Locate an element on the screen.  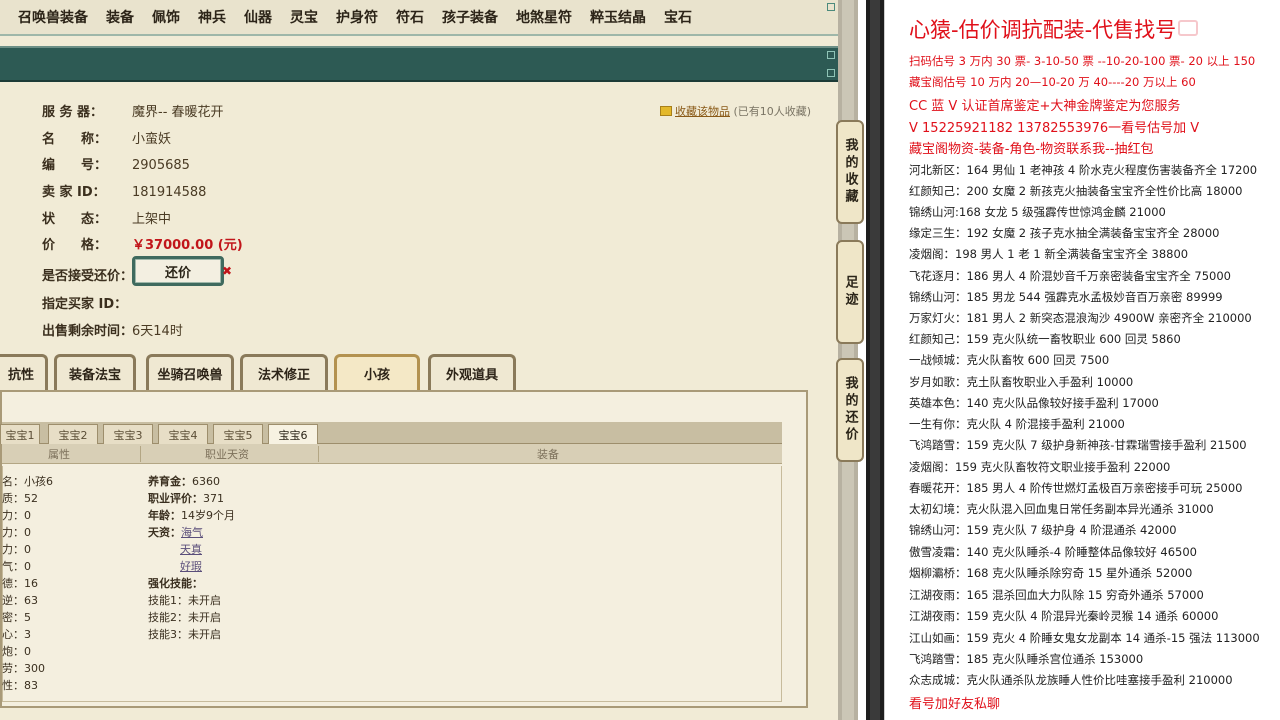
favorite-count: (已有10人收藏) is located at coordinates (772, 111).